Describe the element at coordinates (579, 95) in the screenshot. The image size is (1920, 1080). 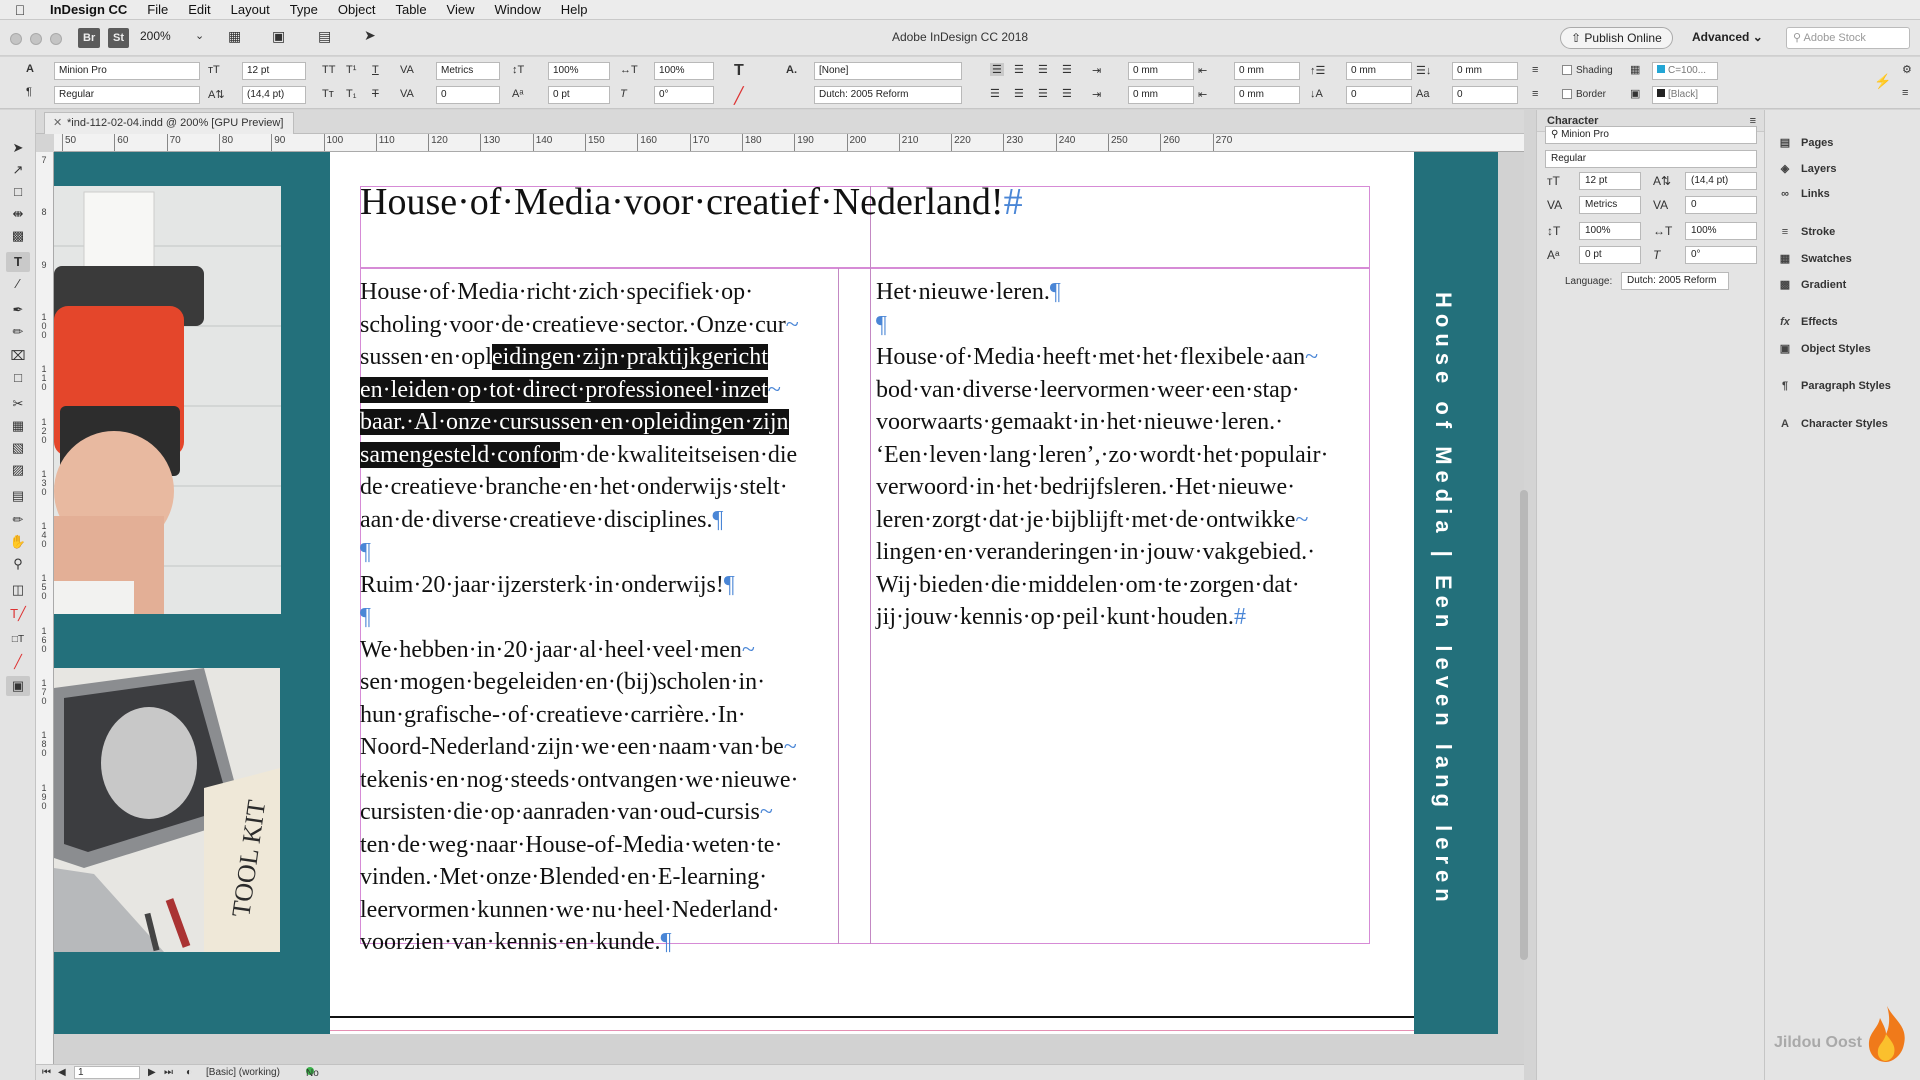
I see `baseline-shift-field: 0 pt` at that location.